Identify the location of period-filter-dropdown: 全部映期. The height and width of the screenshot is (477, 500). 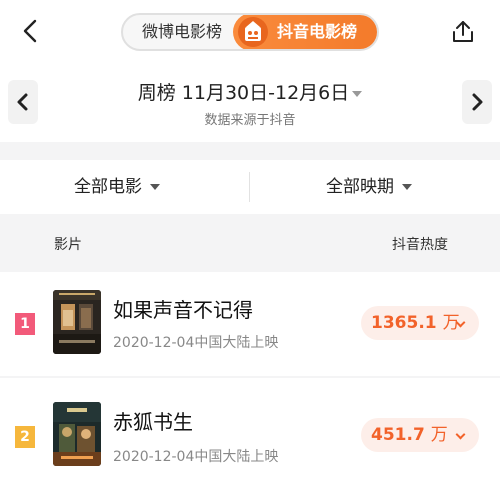
(369, 187).